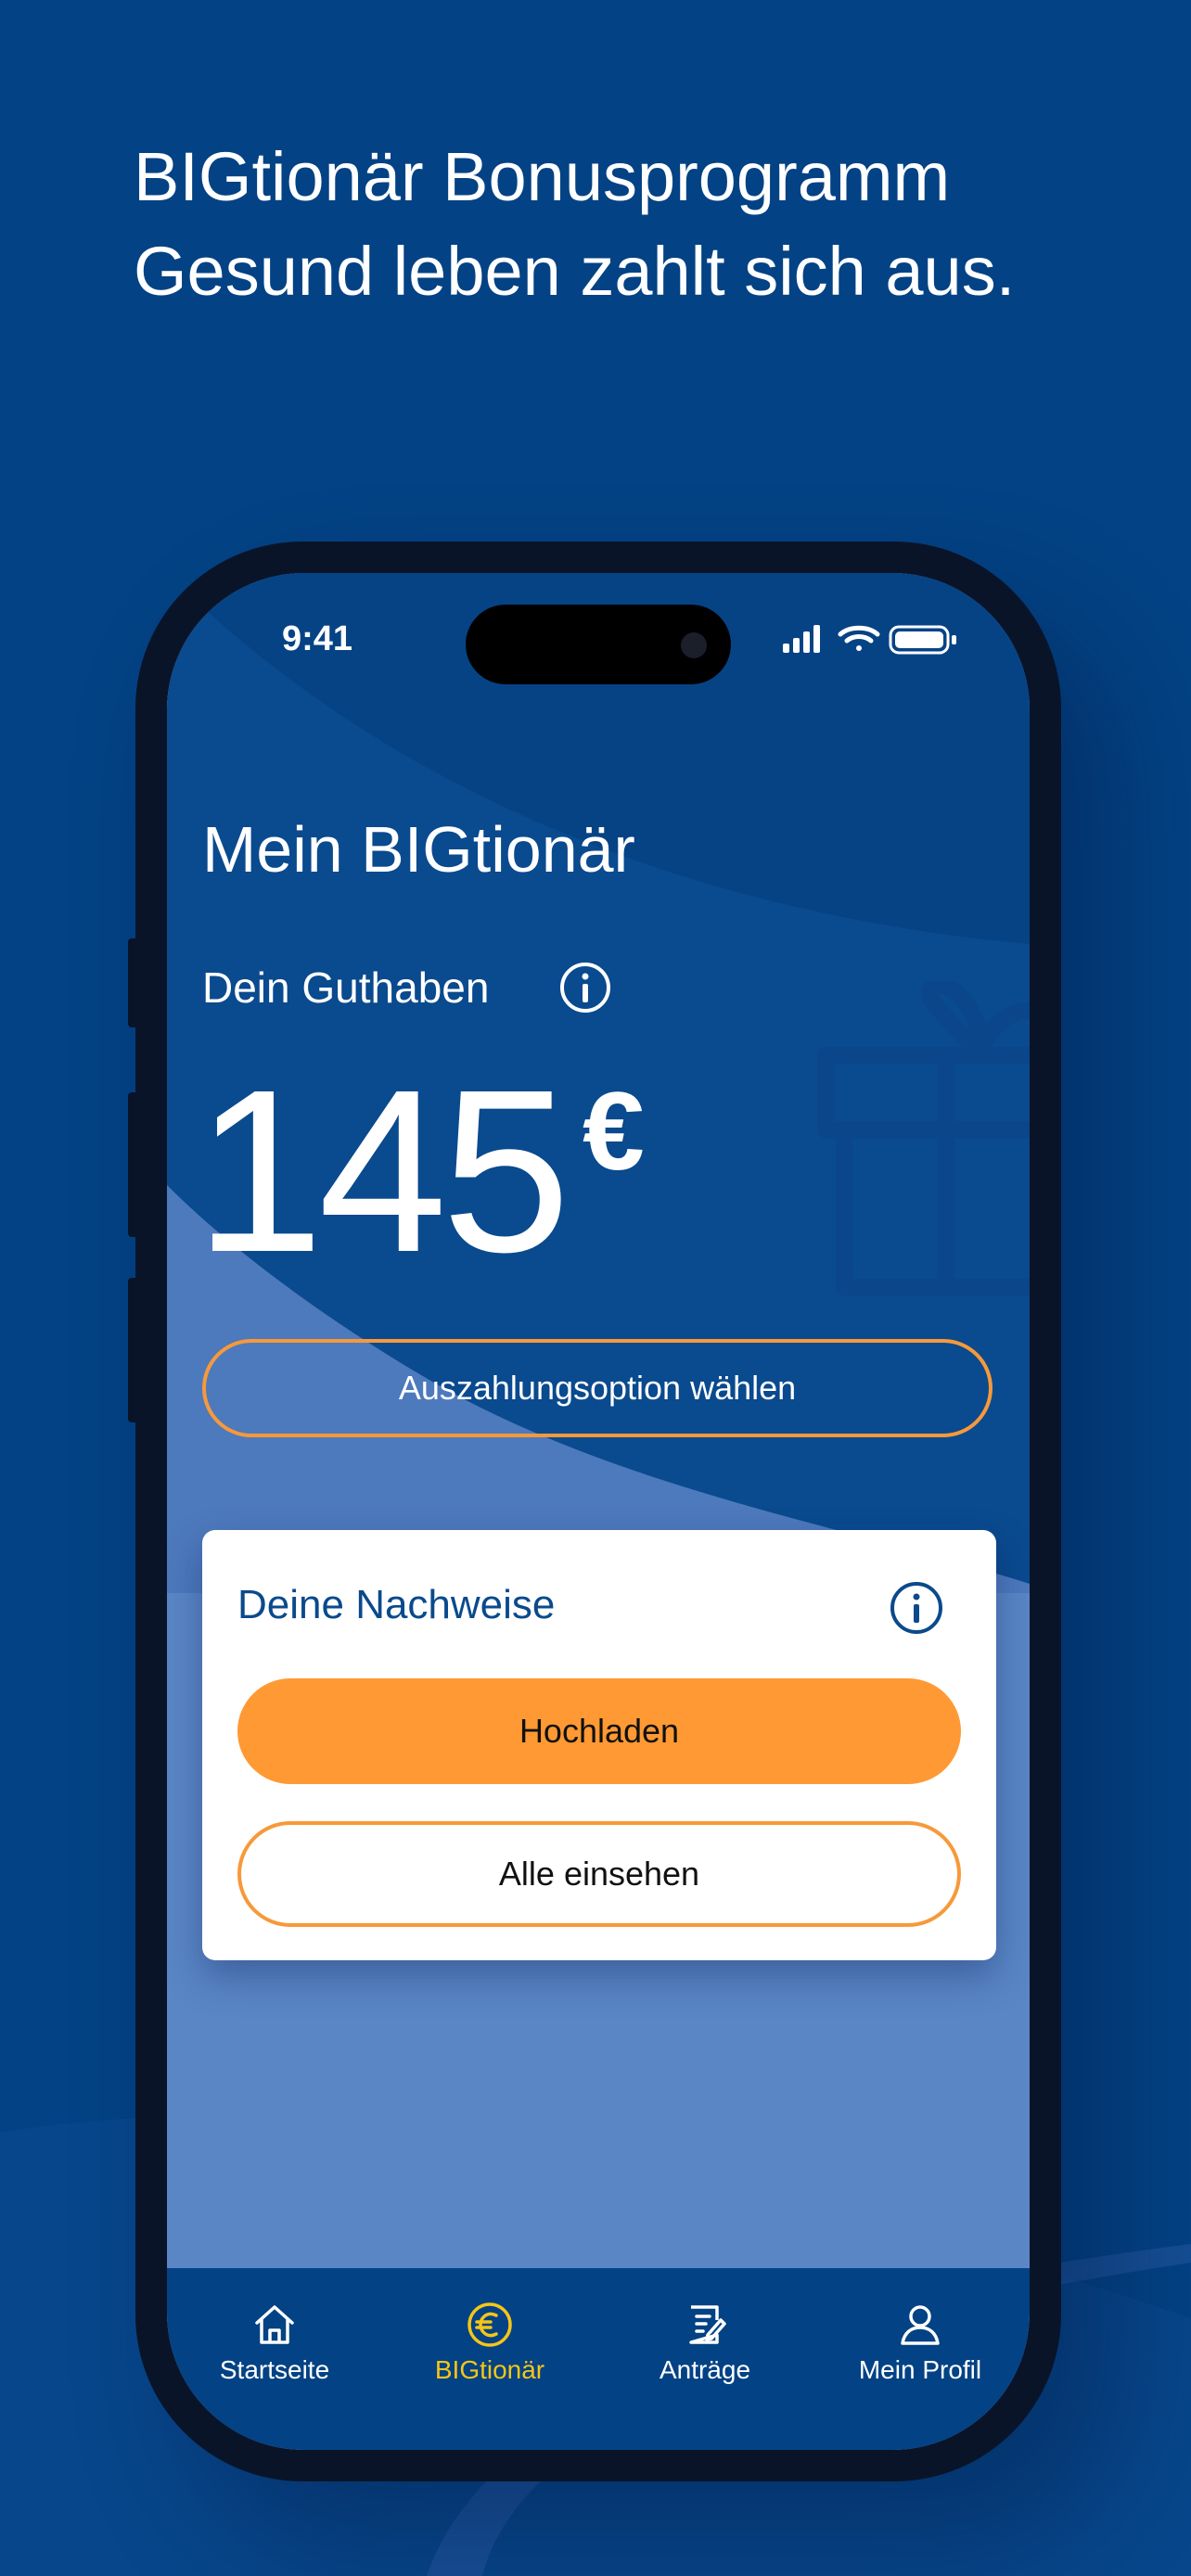  What do you see at coordinates (598, 645) in the screenshot?
I see `dynamic-island` at bounding box center [598, 645].